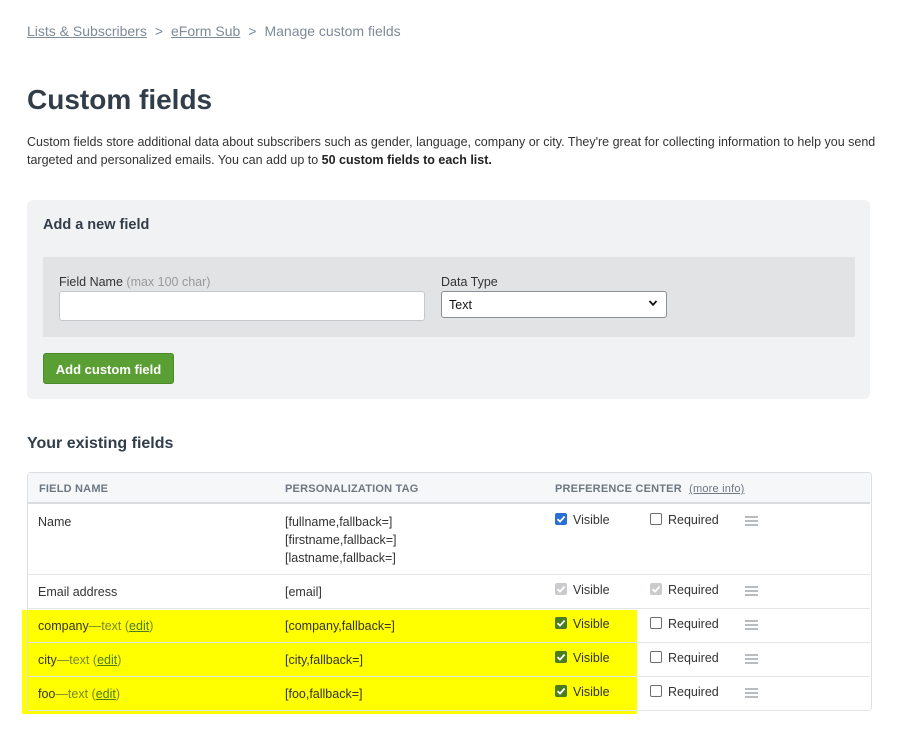  I want to click on chevron-down-icon, so click(653, 304).